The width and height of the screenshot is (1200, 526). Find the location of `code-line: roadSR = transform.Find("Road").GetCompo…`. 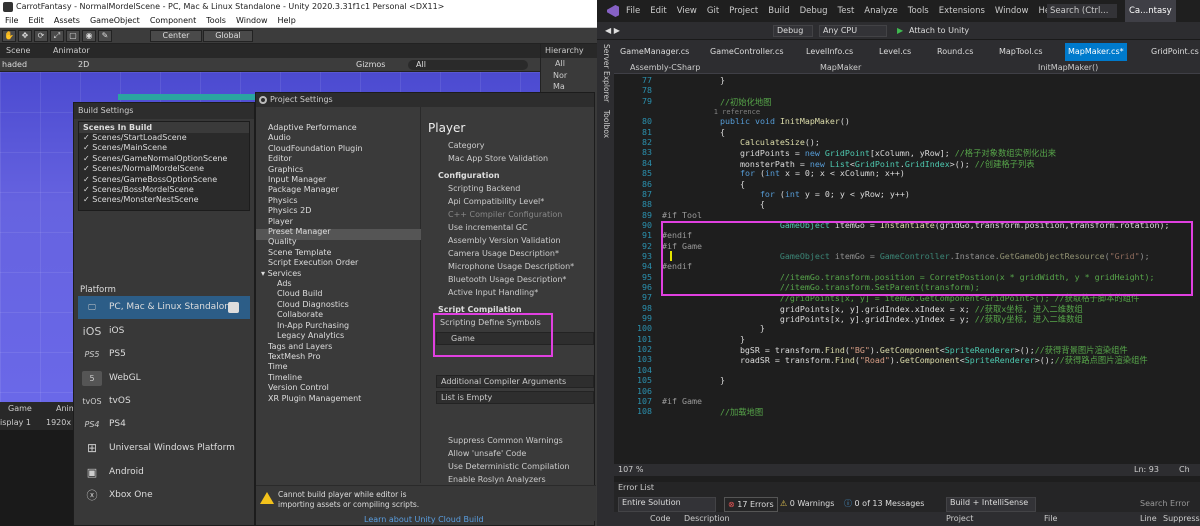

code-line: roadSR = transform.Find("Road").GetCompo… is located at coordinates (914, 360).